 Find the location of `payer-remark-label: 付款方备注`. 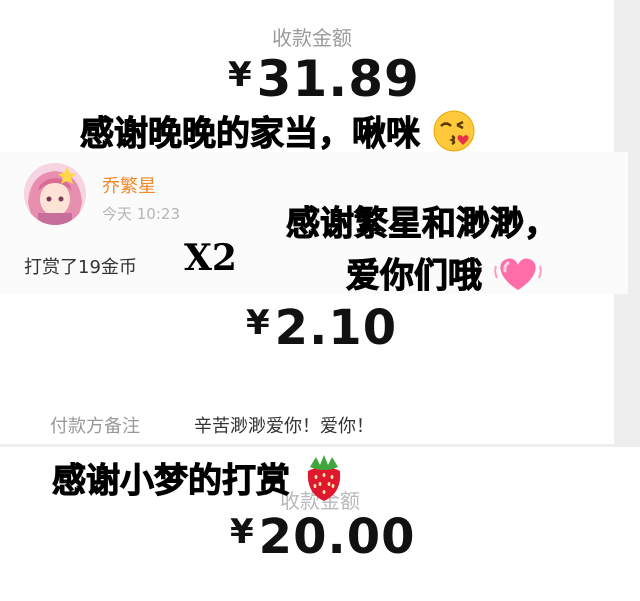

payer-remark-label: 付款方备注 is located at coordinates (95, 426).